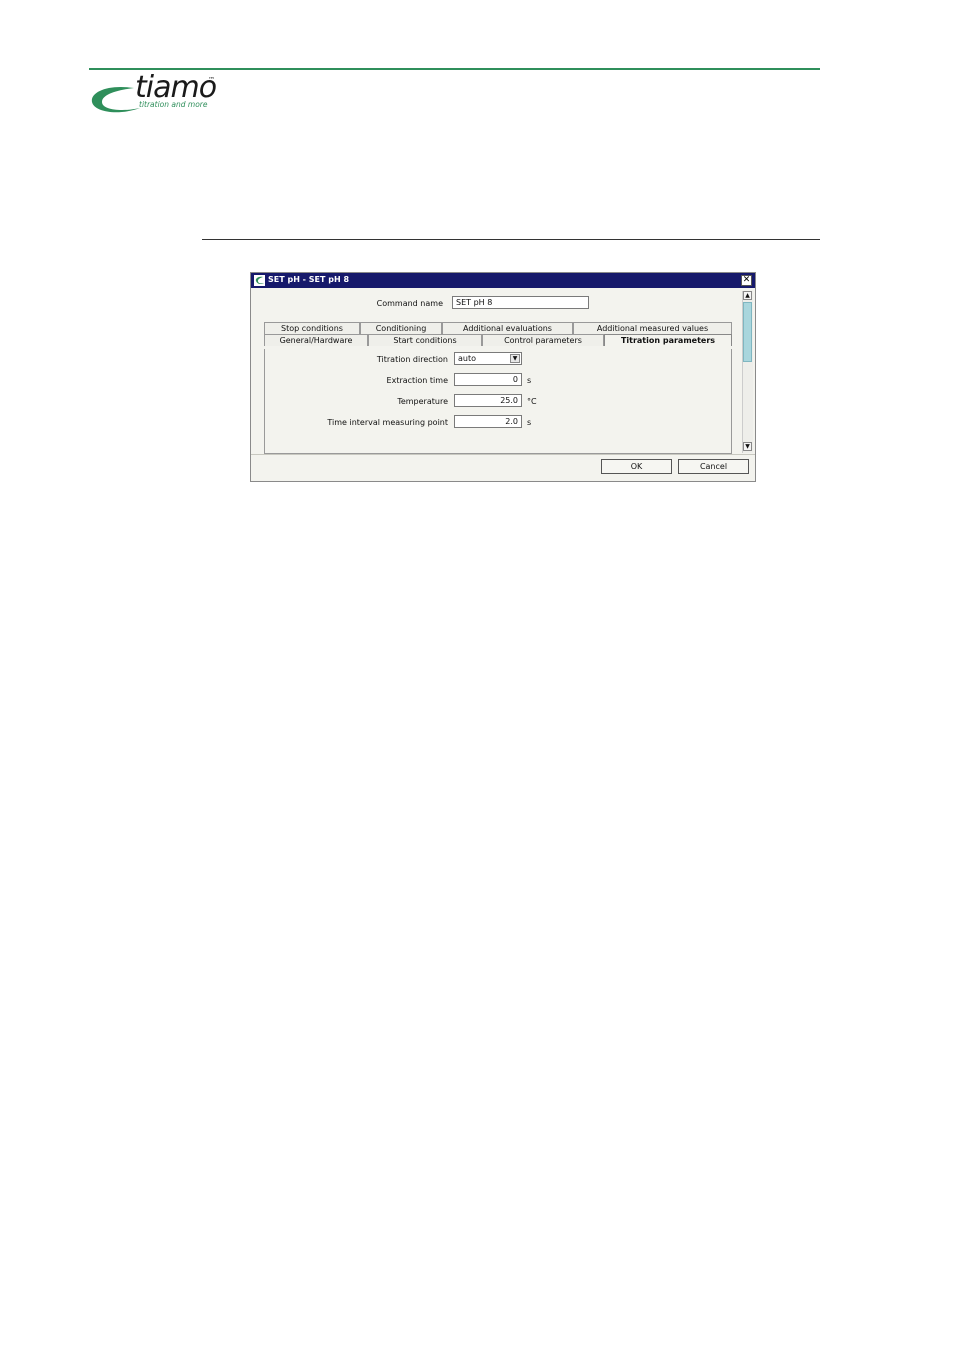 This screenshot has height=1350, width=954. What do you see at coordinates (515, 358) in the screenshot?
I see `chevron-down-icon: ▼` at bounding box center [515, 358].